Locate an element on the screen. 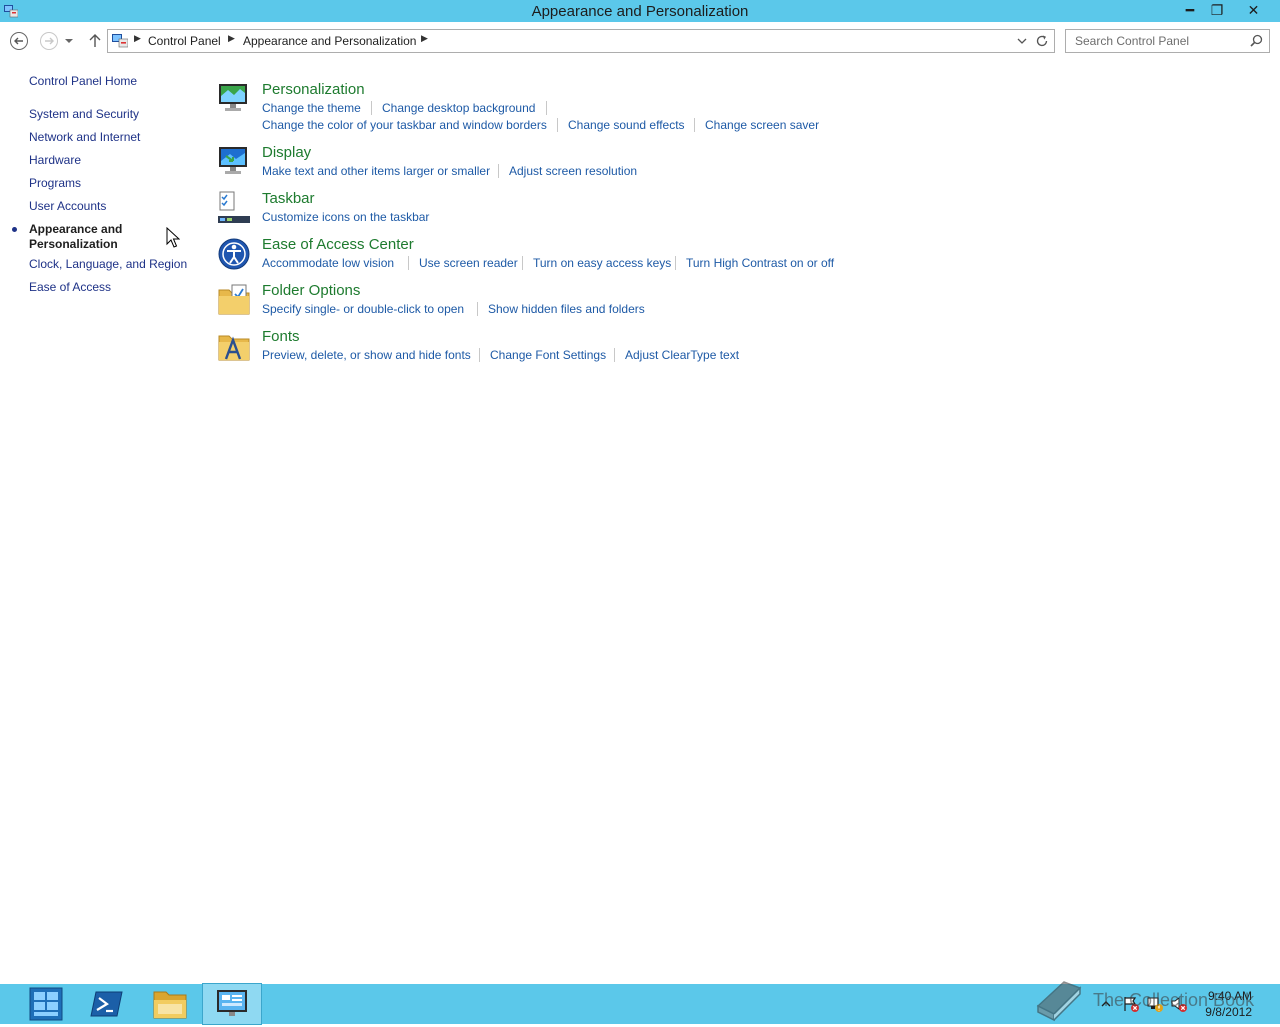 This screenshot has width=1280, height=1027. change-theme-link: Change the theme is located at coordinates (311, 108).